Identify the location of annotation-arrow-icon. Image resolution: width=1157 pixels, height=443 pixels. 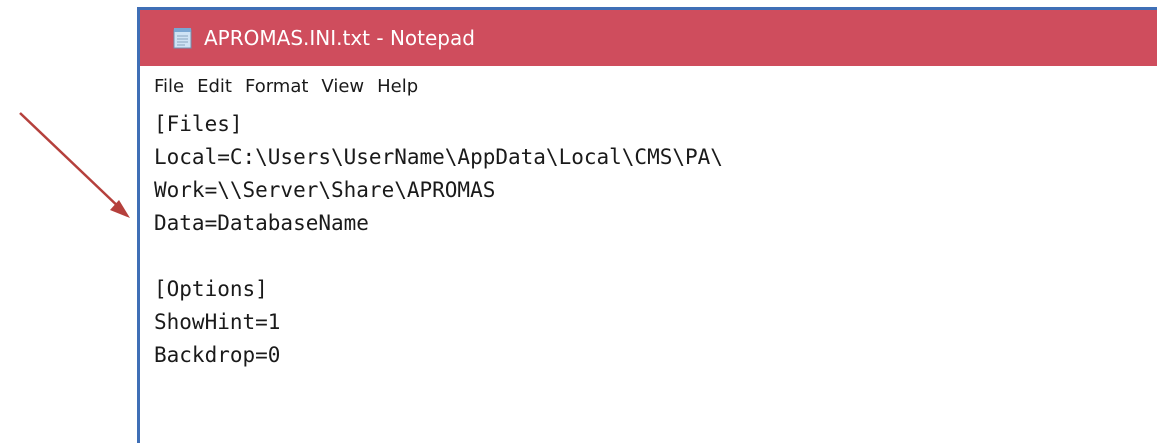
(74, 165).